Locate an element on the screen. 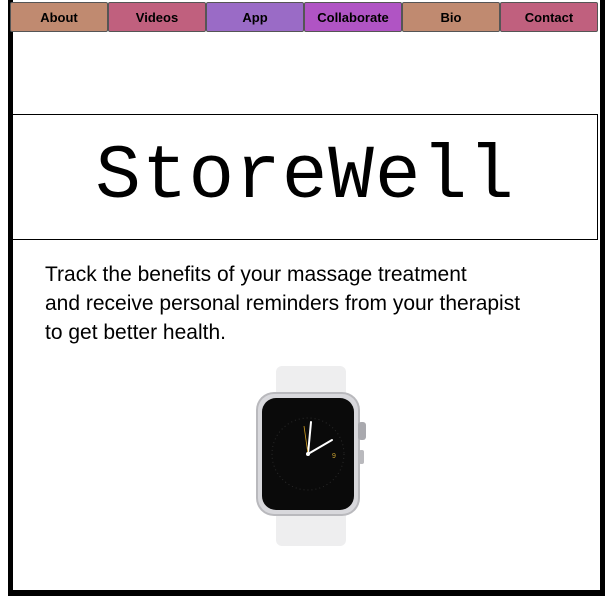  nav-collaborate: Collaborate is located at coordinates (353, 17).